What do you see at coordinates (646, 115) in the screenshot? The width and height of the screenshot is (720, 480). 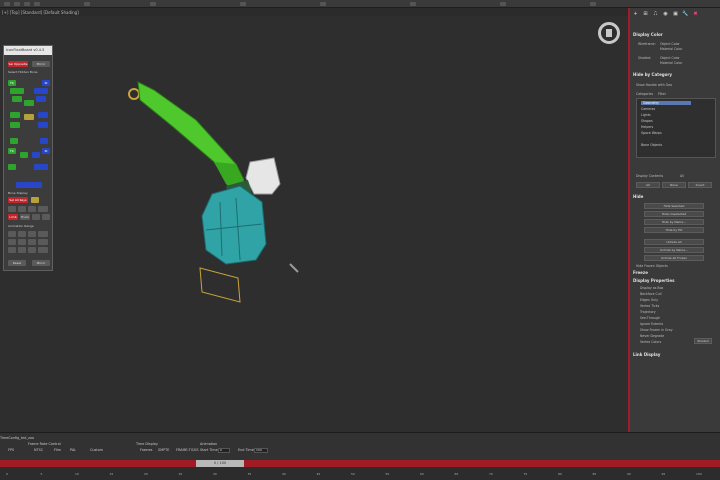 I see `category-item-lights: Lights` at bounding box center [646, 115].